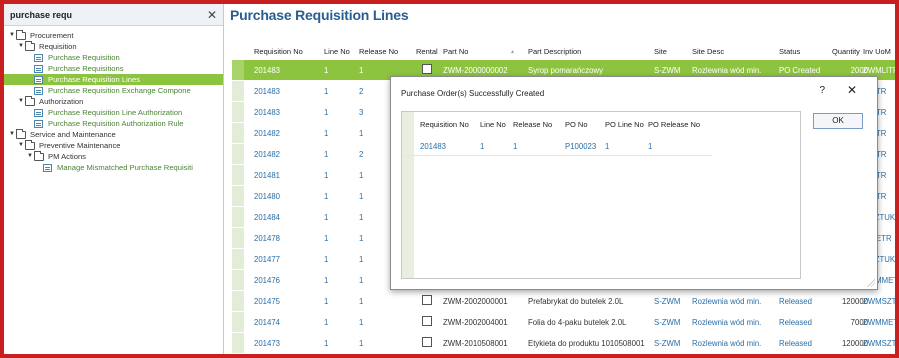 This screenshot has height=358, width=899. I want to click on dialog-column-header: PO Release No, so click(674, 124).